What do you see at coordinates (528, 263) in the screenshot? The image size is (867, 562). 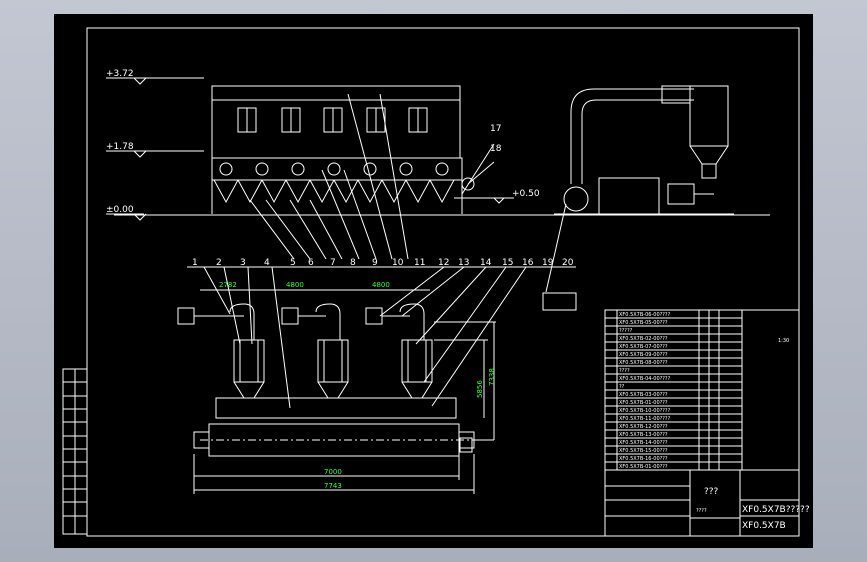 I see `part-number-16: 16` at bounding box center [528, 263].